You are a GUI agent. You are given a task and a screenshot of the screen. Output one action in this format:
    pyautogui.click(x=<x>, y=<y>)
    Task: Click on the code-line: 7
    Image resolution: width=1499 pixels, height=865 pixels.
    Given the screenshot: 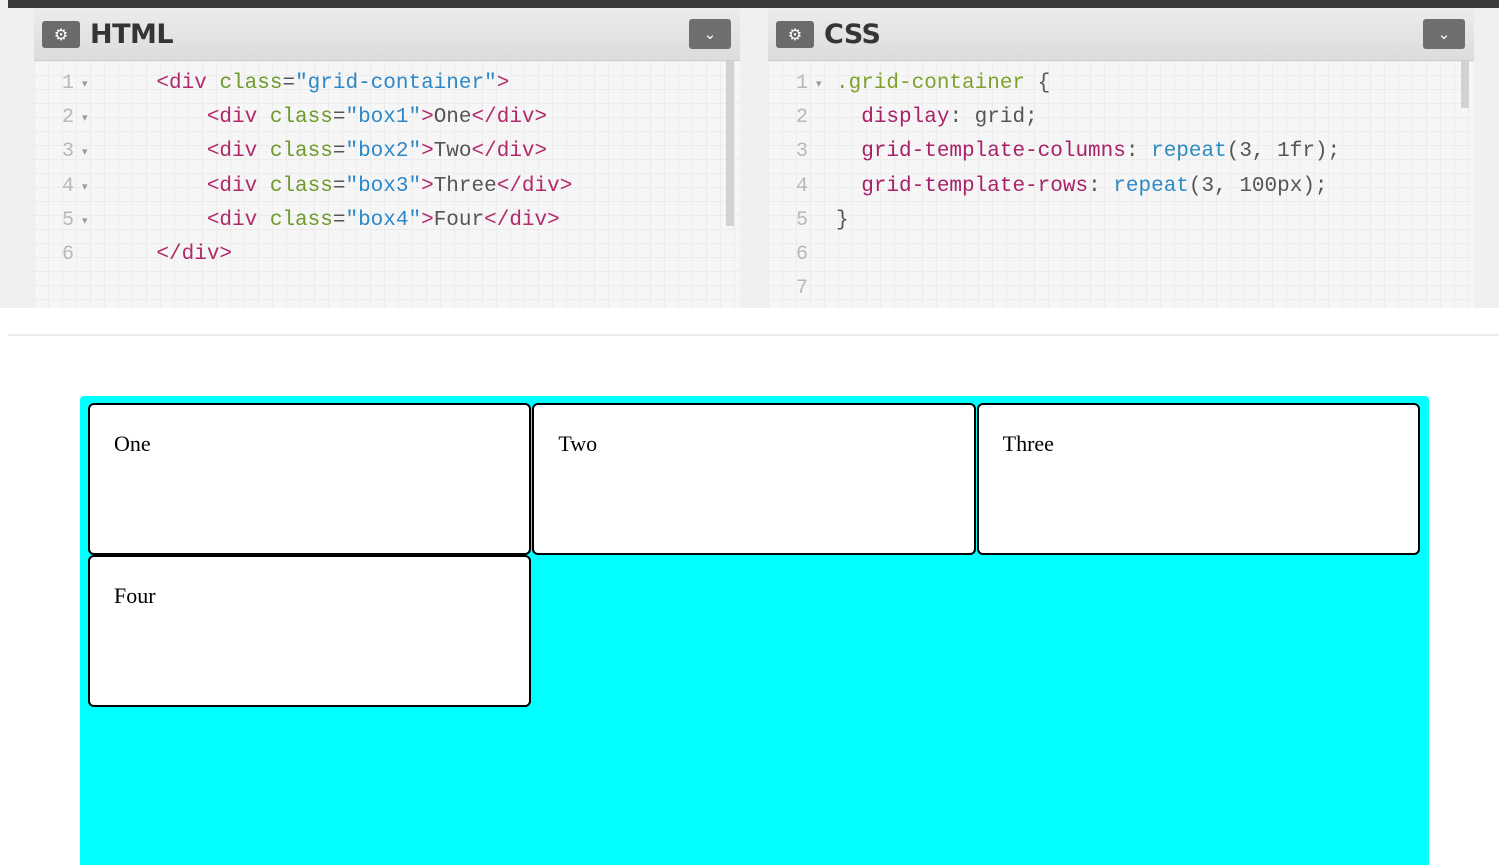 What is the action you would take?
    pyautogui.click(x=1121, y=289)
    